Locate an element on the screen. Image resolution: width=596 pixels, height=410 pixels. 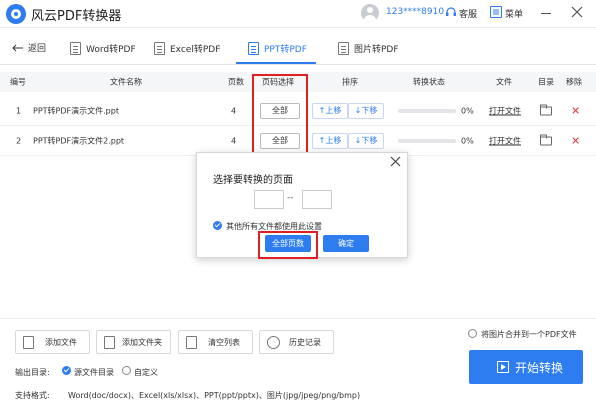
col-index: 编号 is located at coordinates (18, 82).